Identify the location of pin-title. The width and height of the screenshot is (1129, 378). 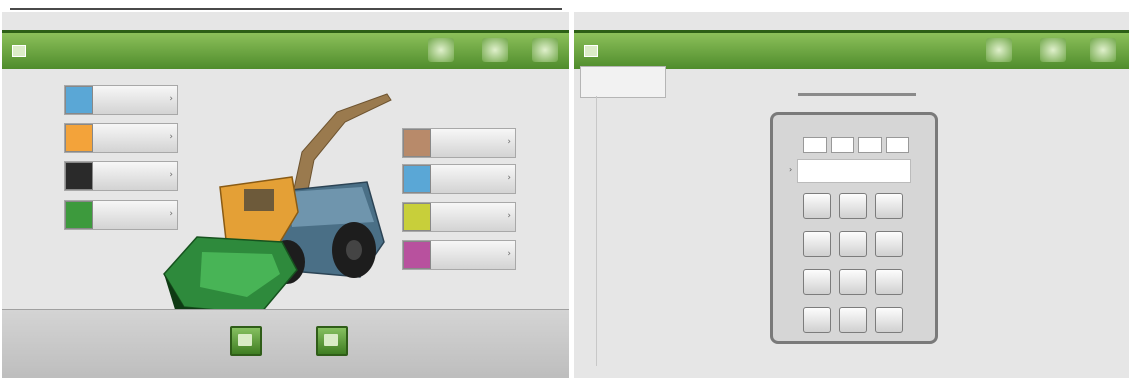
(857, 92).